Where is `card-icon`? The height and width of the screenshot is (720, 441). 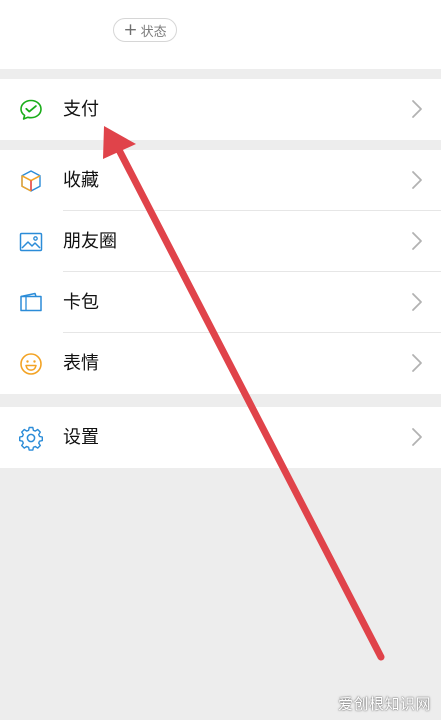
card-icon is located at coordinates (31, 303).